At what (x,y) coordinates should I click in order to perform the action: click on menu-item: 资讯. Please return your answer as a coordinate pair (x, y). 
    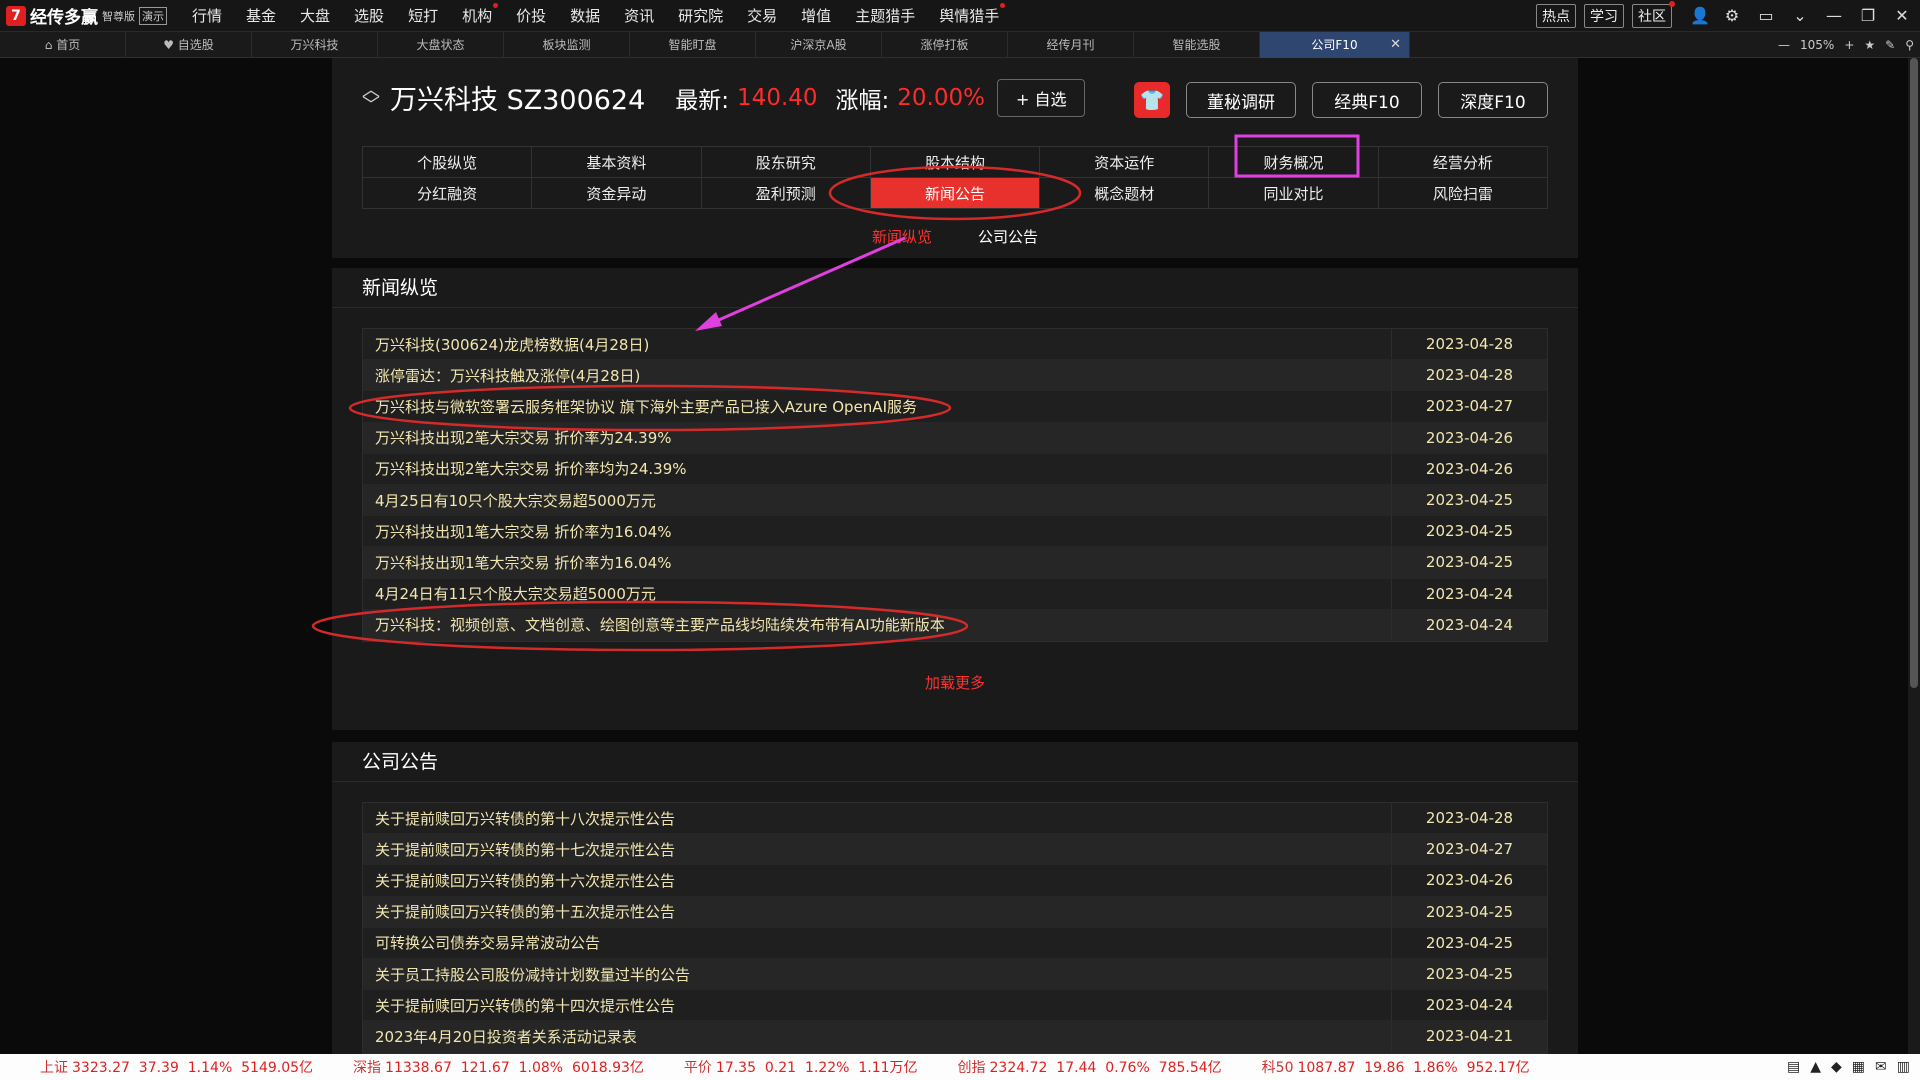
    Looking at the image, I should click on (639, 15).